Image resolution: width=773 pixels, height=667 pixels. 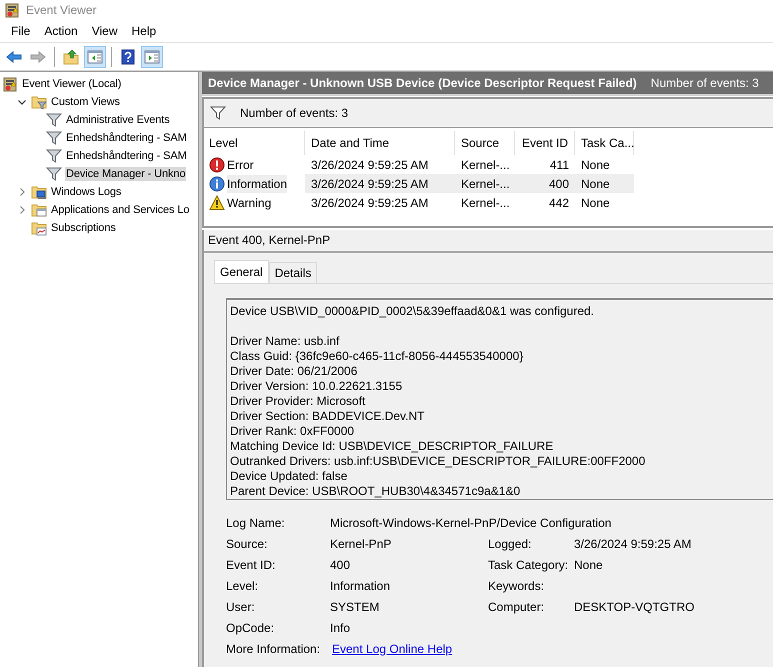 What do you see at coordinates (392, 446) in the screenshot?
I see `property-text: Matching Device Id: USB\DEVICE_DESCRIPTOR_FAILURE` at bounding box center [392, 446].